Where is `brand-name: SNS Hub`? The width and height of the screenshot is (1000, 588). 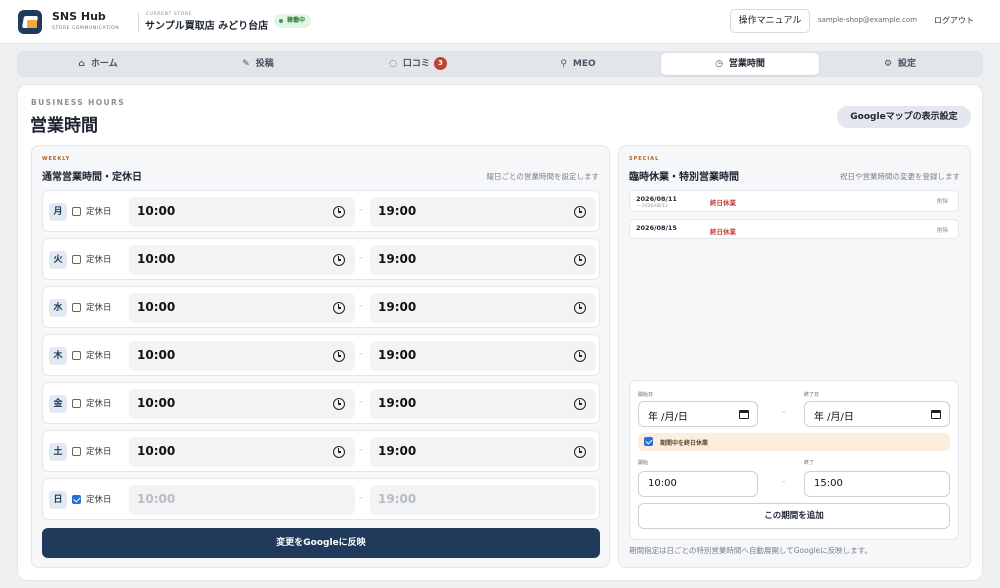 brand-name: SNS Hub is located at coordinates (79, 16).